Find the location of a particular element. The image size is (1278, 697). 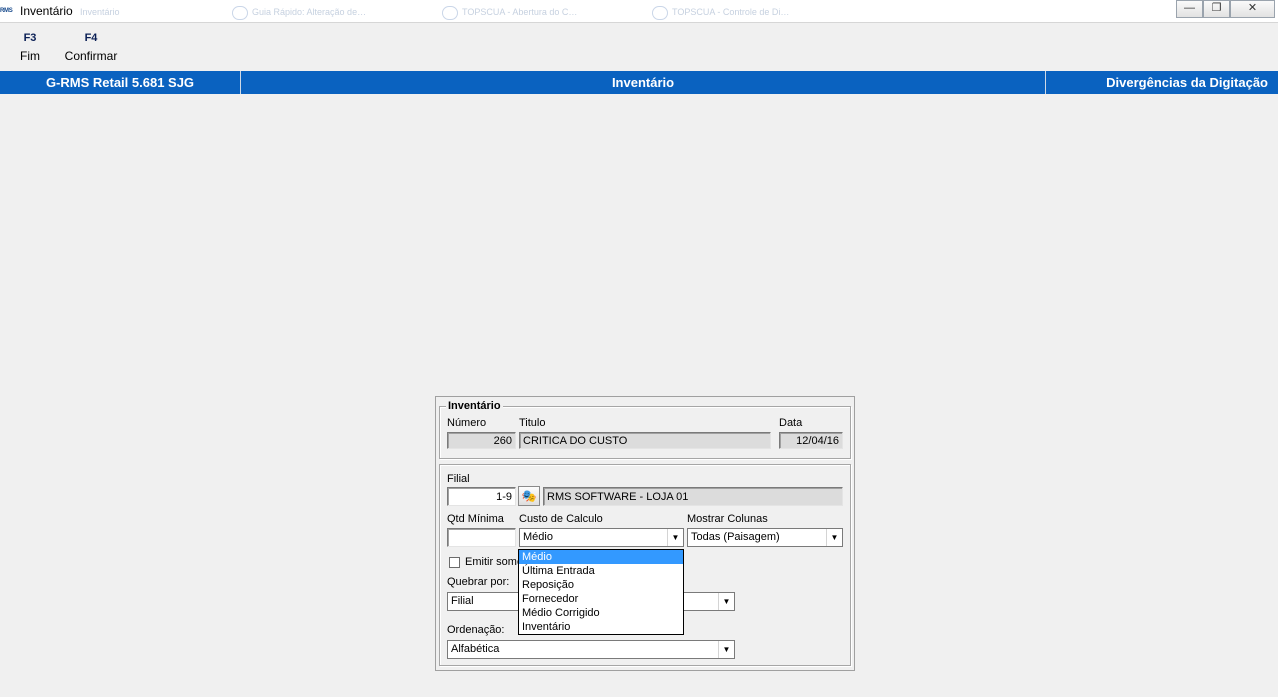

custo-select: Médio ▼ is located at coordinates (601, 537).